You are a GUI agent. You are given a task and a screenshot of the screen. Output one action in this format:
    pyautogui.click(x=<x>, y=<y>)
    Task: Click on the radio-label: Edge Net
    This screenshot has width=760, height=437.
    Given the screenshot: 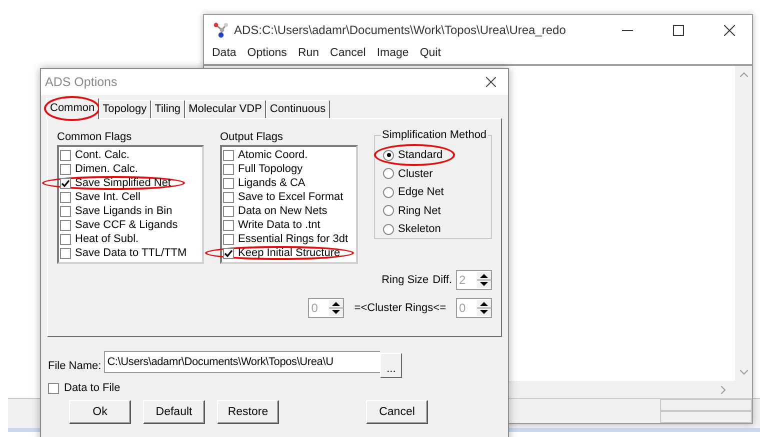 What is the action you would take?
    pyautogui.click(x=421, y=192)
    